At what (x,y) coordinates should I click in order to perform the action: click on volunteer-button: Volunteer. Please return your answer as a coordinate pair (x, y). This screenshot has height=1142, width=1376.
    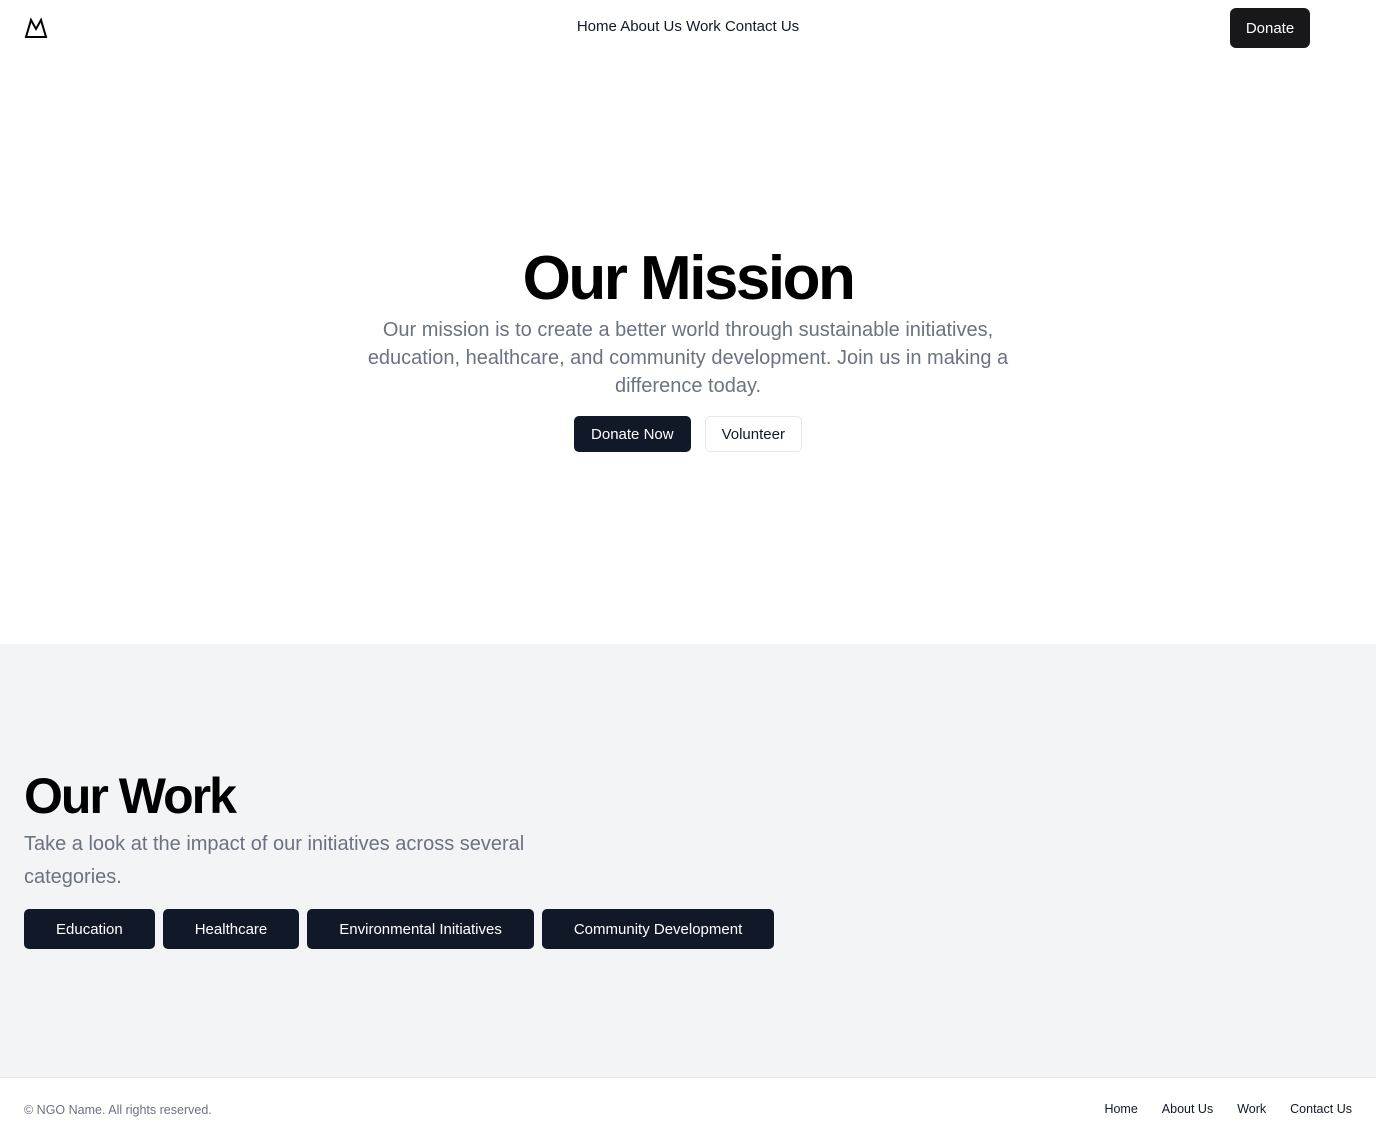
    Looking at the image, I should click on (753, 434).